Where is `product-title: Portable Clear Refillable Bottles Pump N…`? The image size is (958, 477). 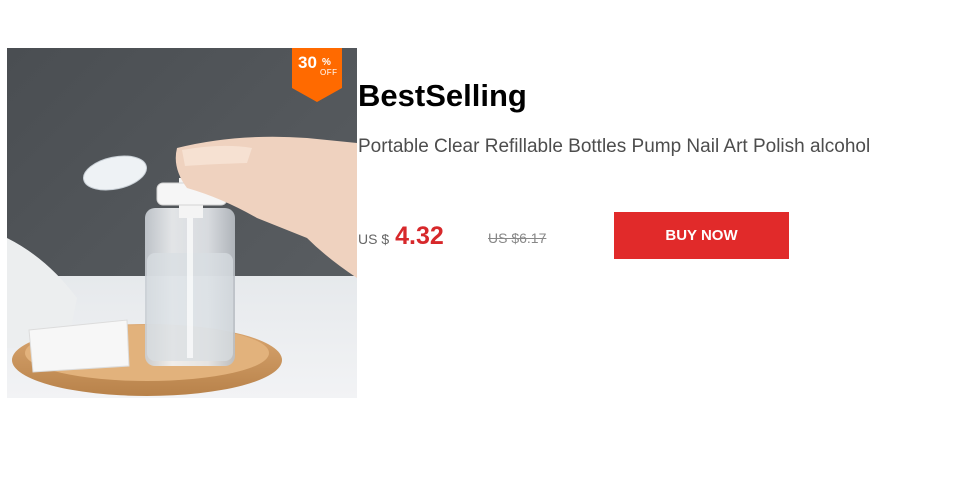 product-title: Portable Clear Refillable Bottles Pump N… is located at coordinates (614, 147).